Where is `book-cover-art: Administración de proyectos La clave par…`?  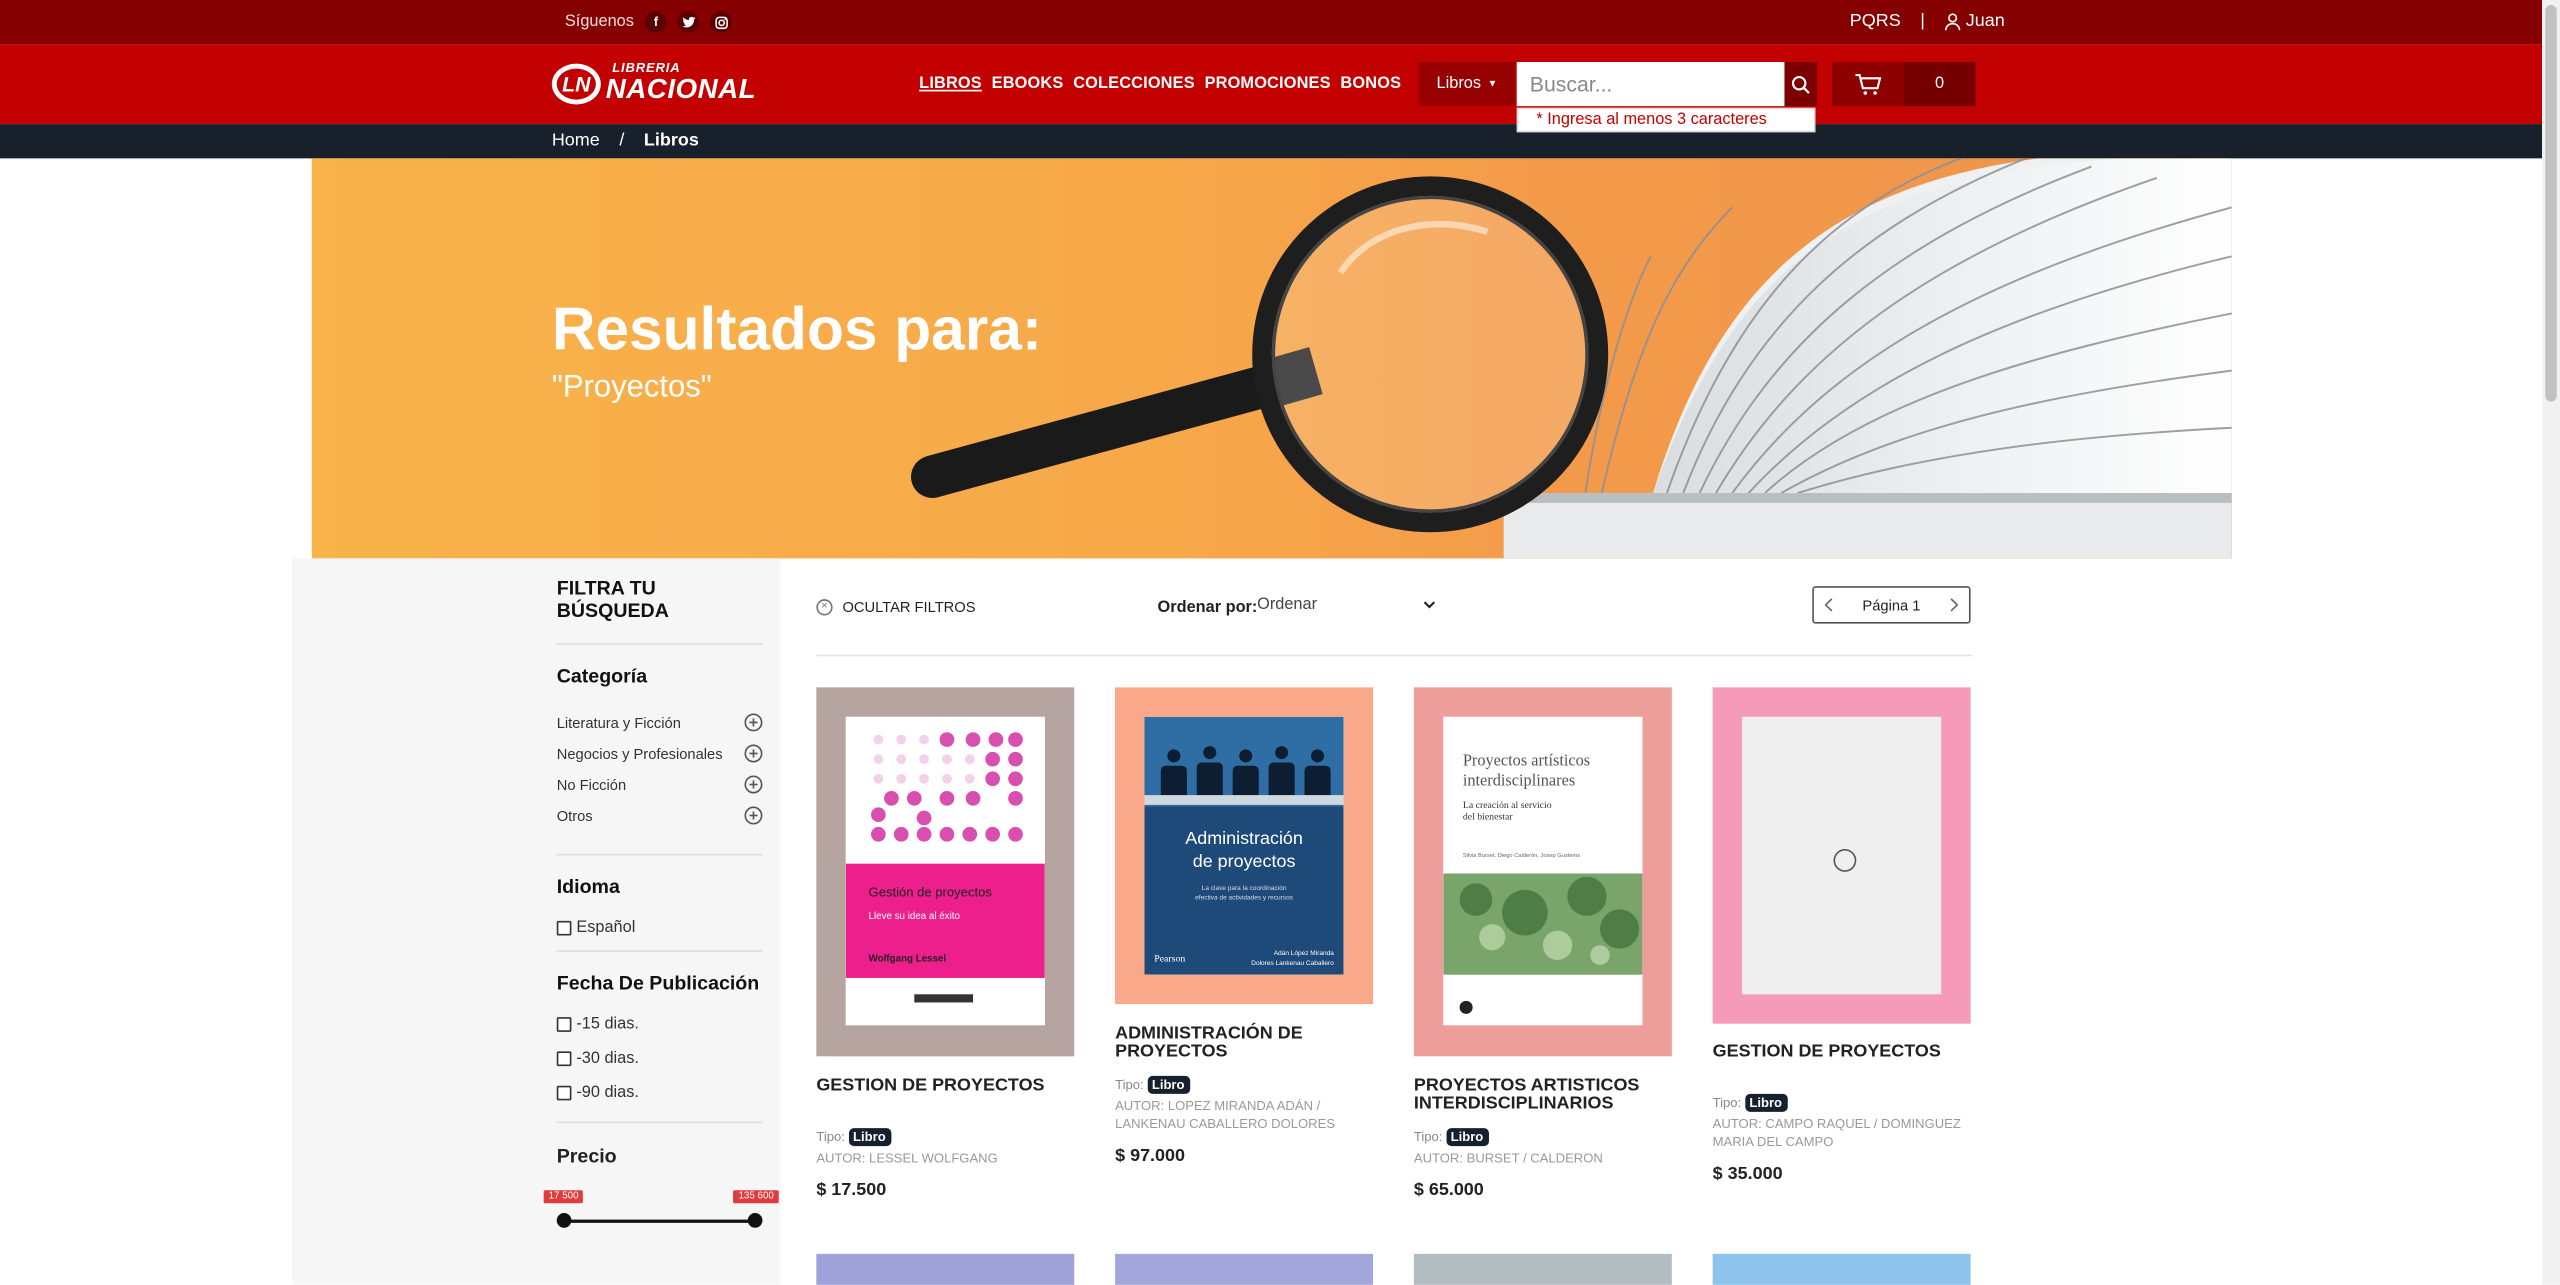 book-cover-art: Administración de proyectos La clave par… is located at coordinates (1244, 845).